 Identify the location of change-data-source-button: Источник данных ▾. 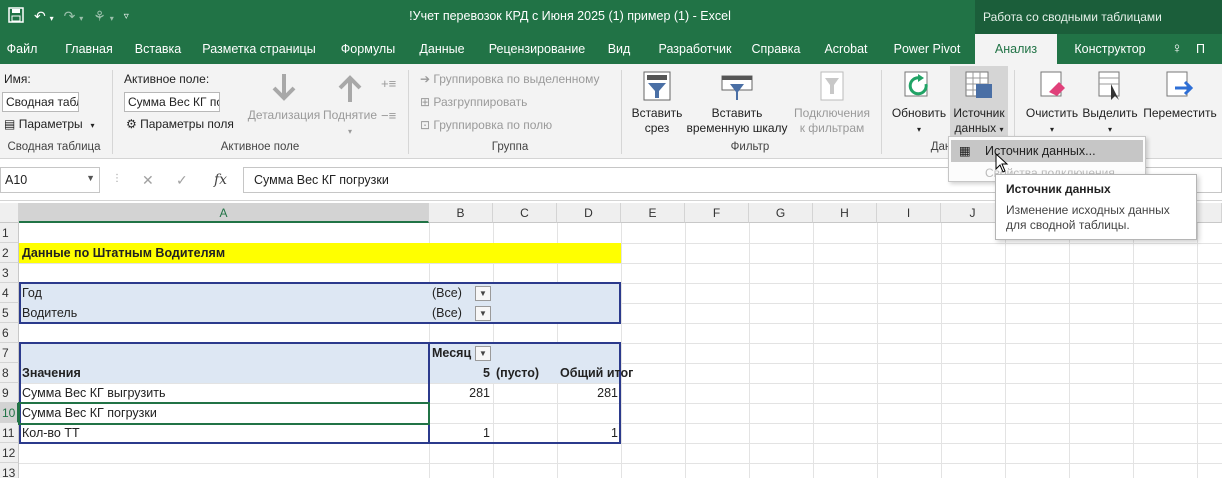
(979, 101).